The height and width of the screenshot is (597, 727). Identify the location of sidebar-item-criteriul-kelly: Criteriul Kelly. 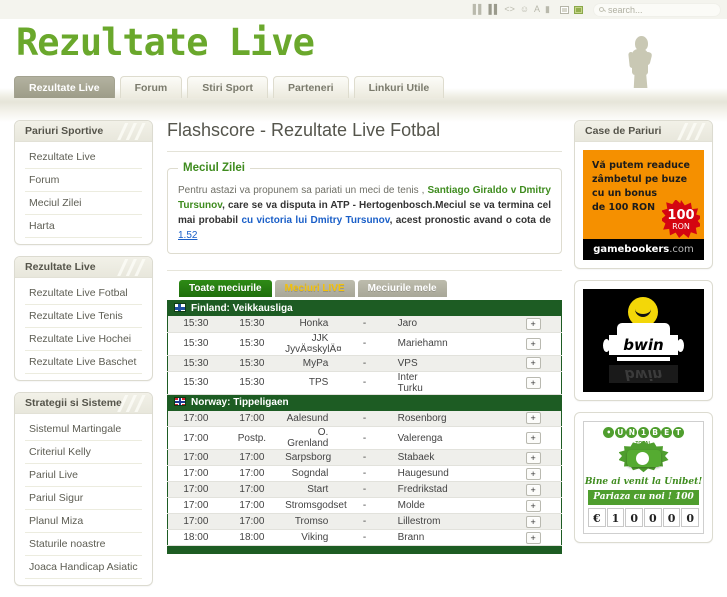
(83, 452).